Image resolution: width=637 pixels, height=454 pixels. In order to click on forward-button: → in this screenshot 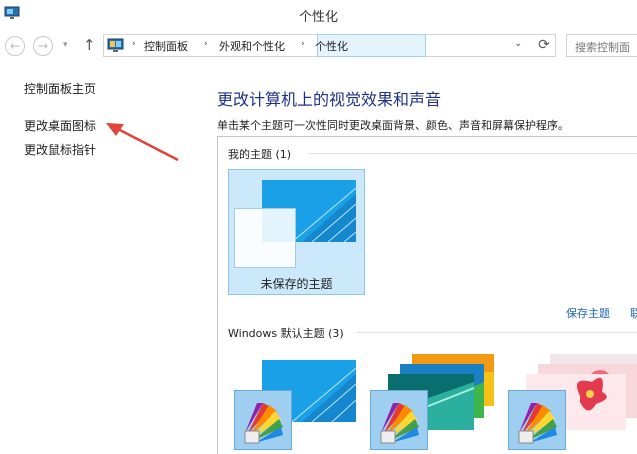, I will do `click(43, 46)`.